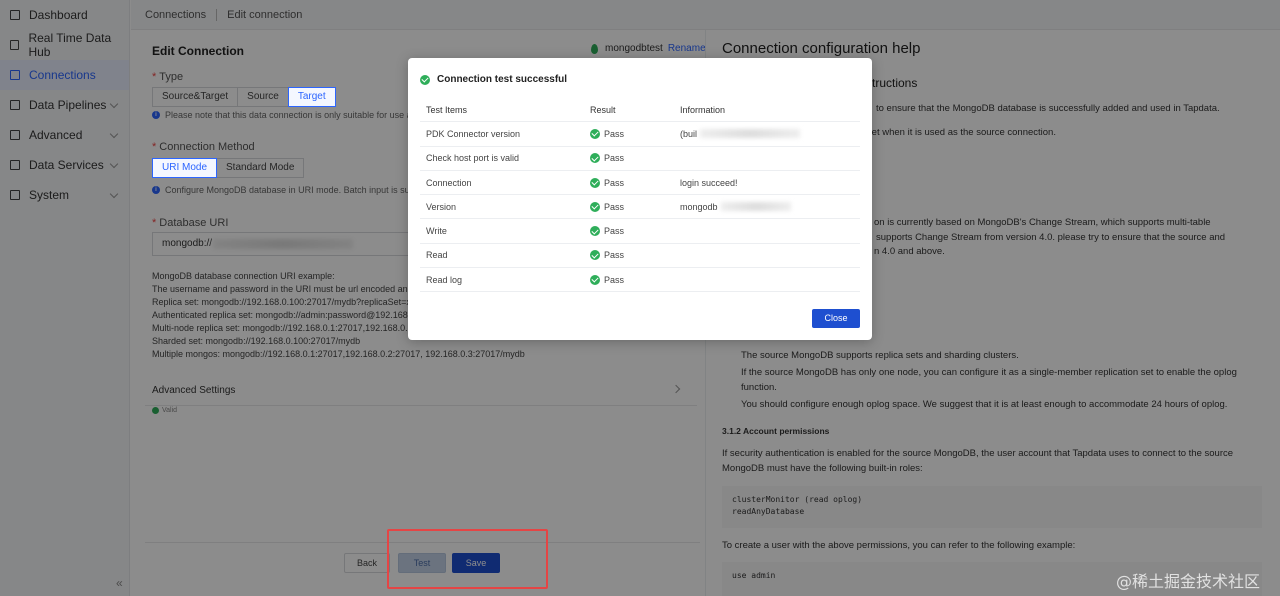  Describe the element at coordinates (449, 182) in the screenshot. I see `test-item: Connection` at that location.